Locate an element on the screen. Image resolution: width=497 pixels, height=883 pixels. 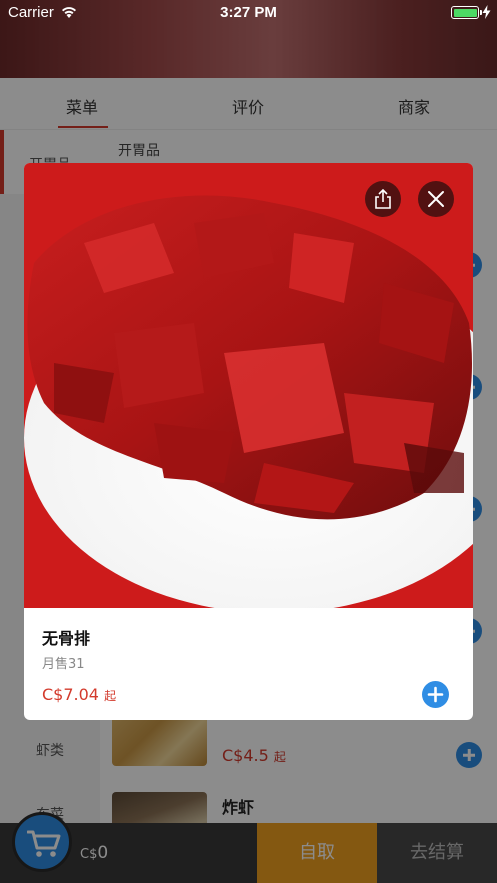
close-button is located at coordinates (436, 199).